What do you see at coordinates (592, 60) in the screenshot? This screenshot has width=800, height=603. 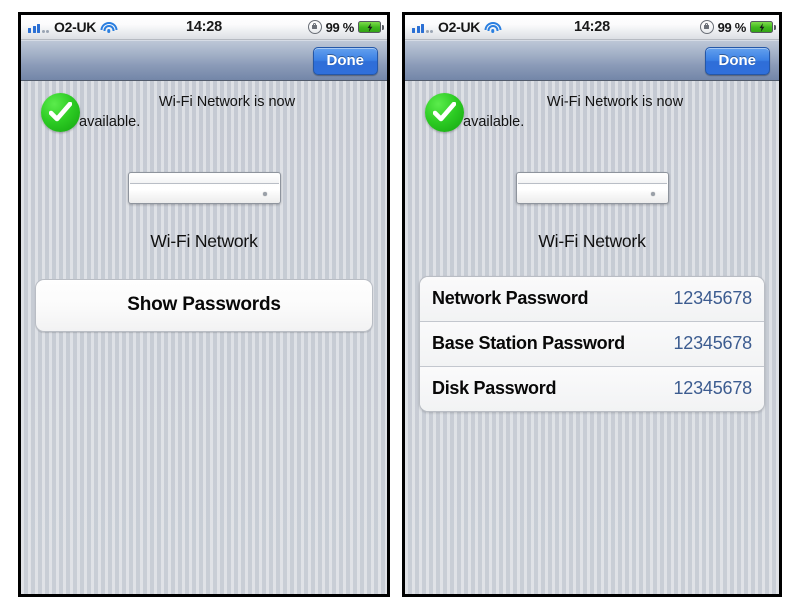 I see `navigation-toolbar-right: Done` at bounding box center [592, 60].